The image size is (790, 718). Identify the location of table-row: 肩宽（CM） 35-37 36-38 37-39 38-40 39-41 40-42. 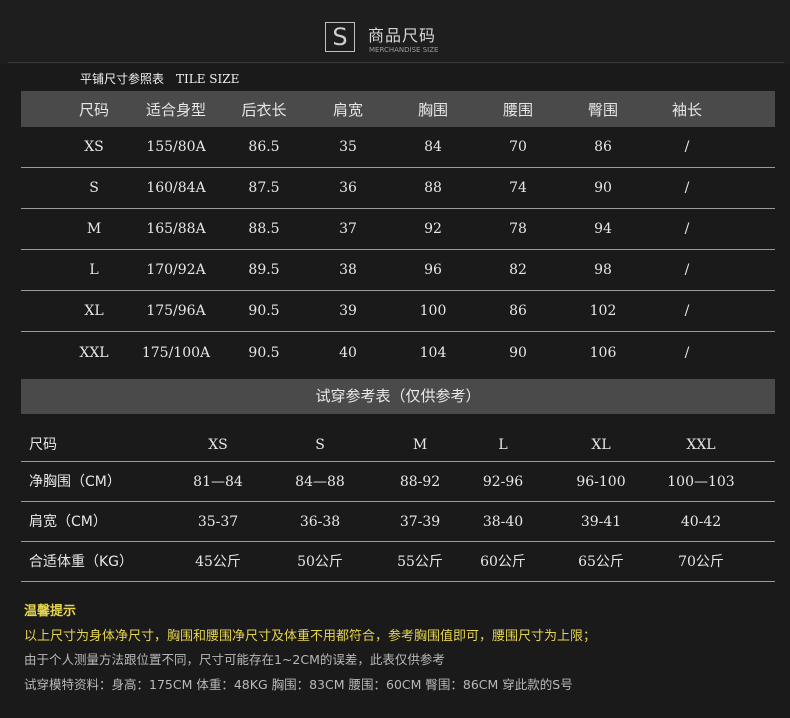
(398, 522).